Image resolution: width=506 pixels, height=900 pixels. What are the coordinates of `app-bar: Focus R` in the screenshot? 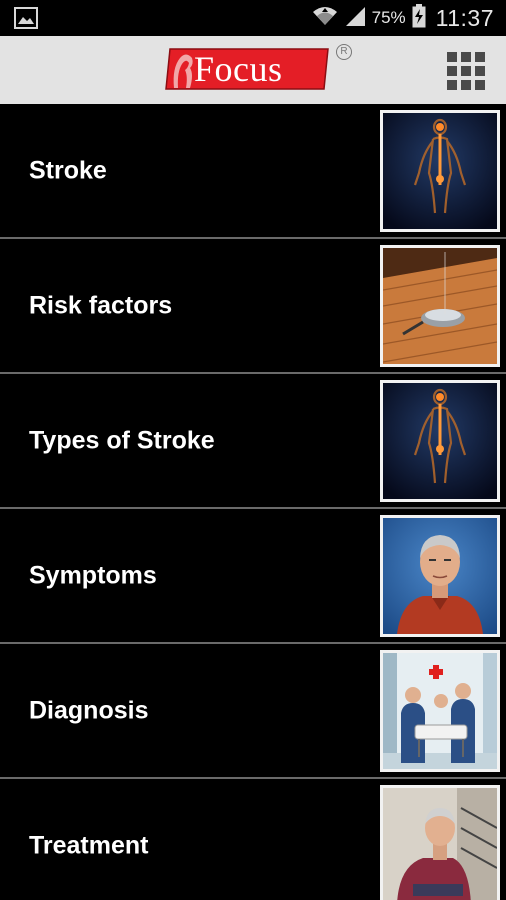 It's located at (253, 70).